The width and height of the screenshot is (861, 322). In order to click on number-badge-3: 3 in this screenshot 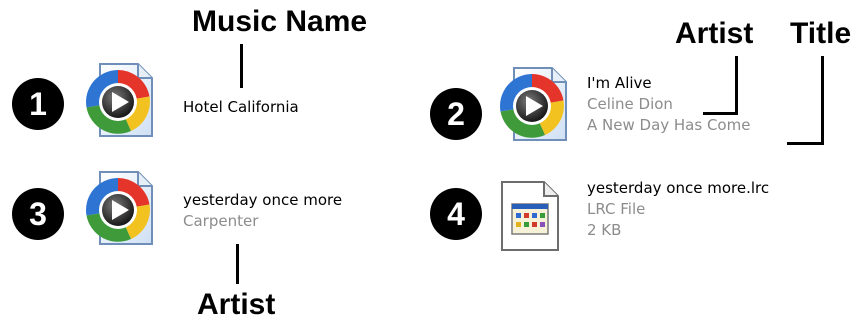, I will do `click(38, 214)`.